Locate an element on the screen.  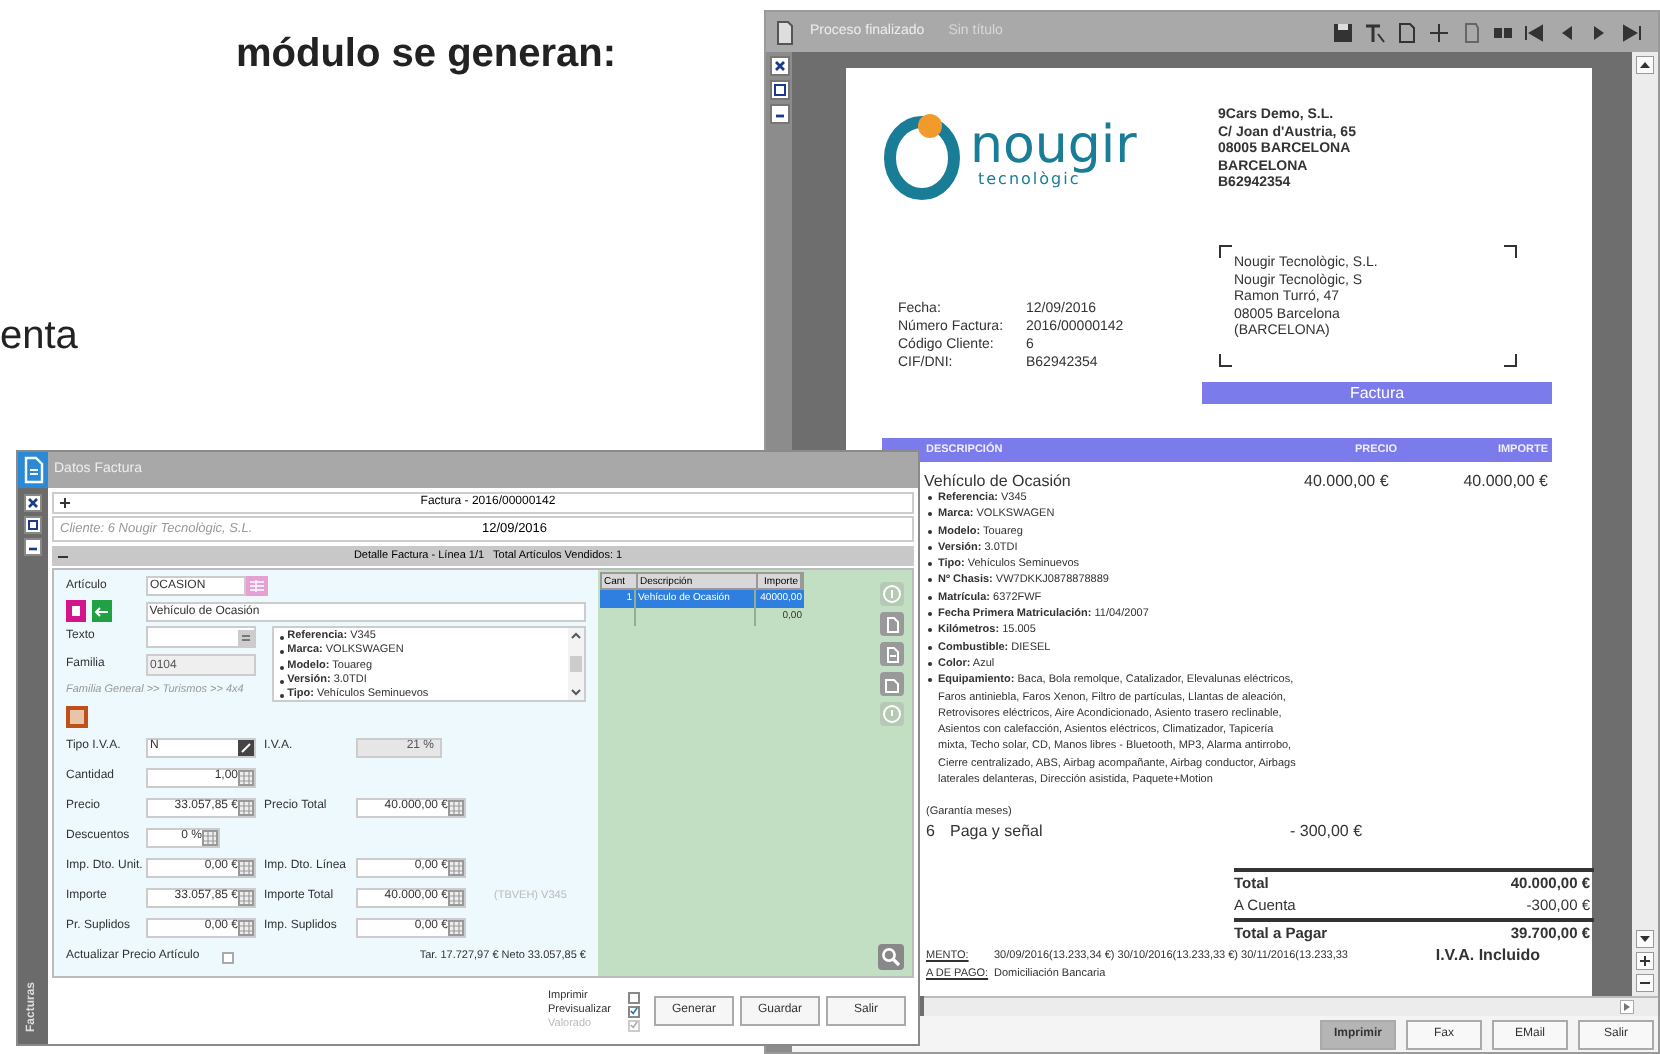
expand-icon is located at coordinates (65, 503).